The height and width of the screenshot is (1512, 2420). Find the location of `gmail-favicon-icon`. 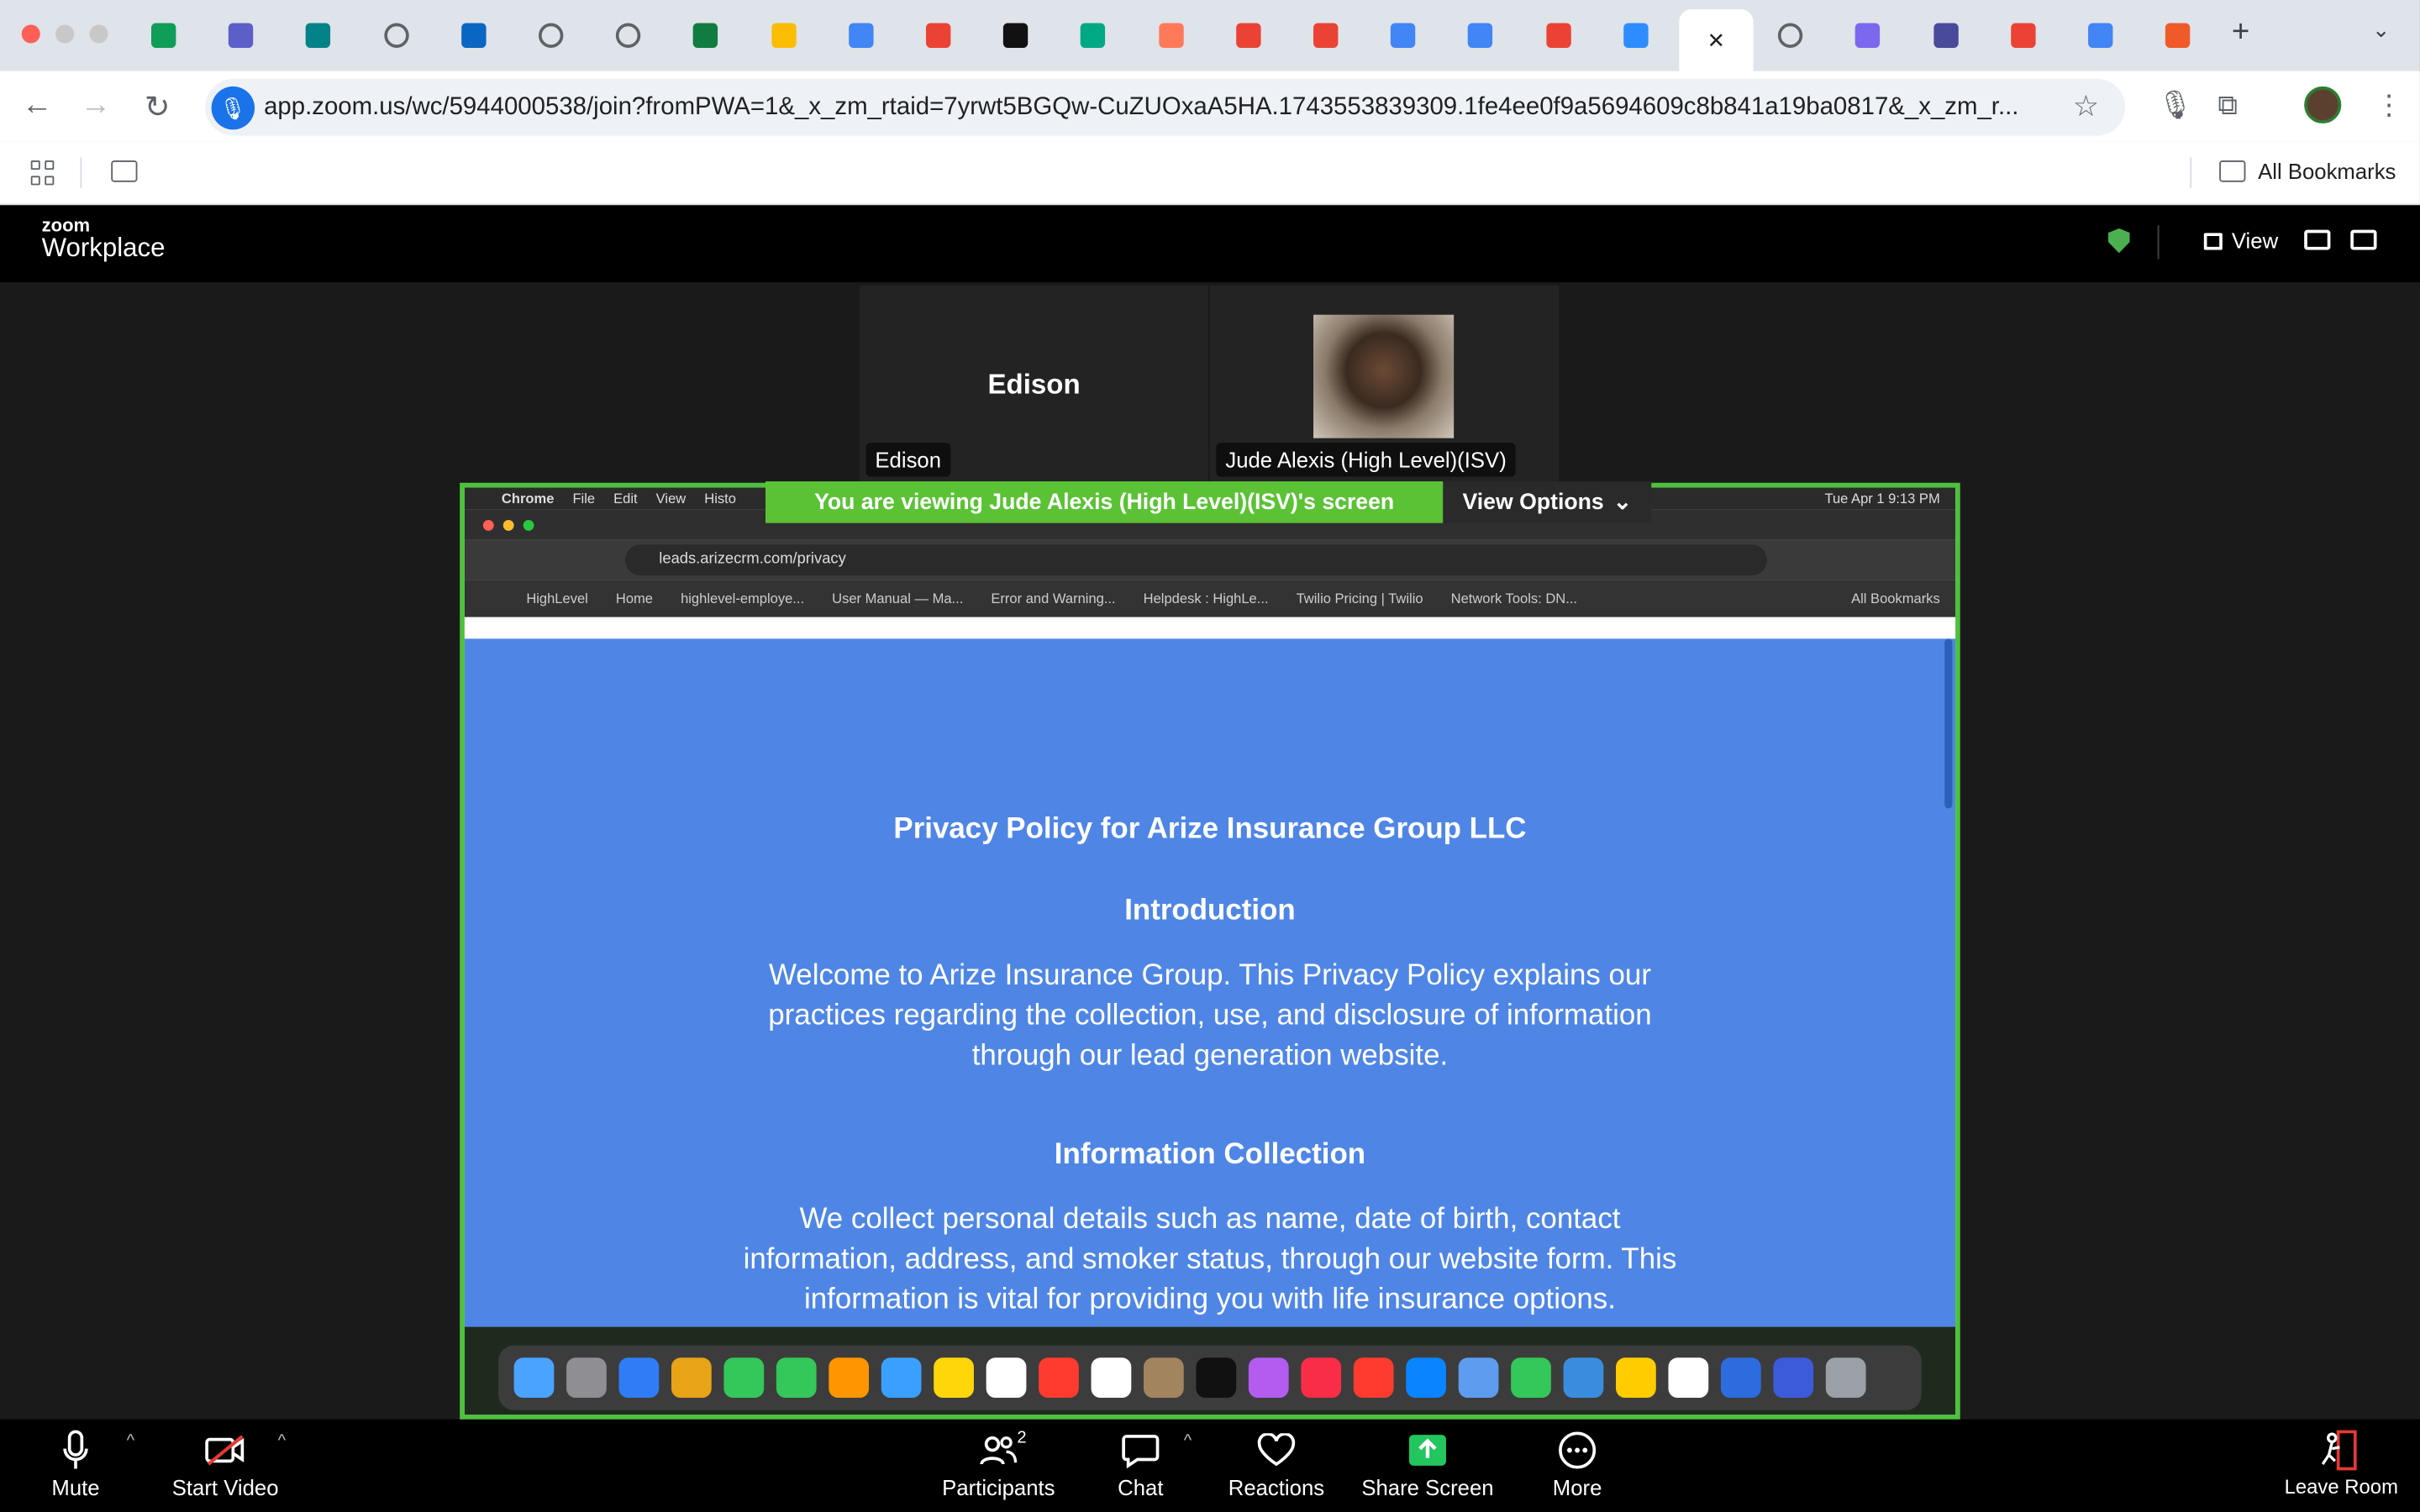

gmail-favicon-icon is located at coordinates (1248, 35).